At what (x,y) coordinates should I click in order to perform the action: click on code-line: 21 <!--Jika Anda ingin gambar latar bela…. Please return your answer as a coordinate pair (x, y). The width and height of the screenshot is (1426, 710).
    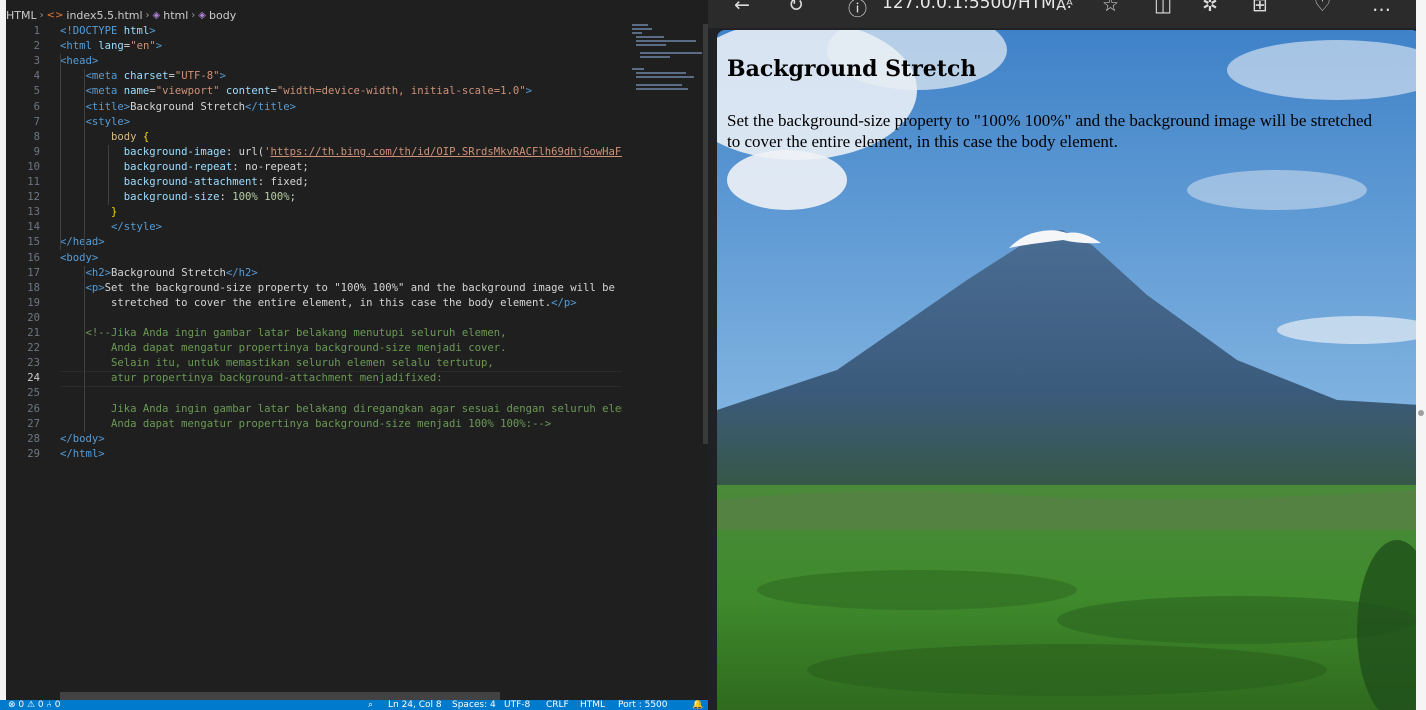
    Looking at the image, I should click on (314, 333).